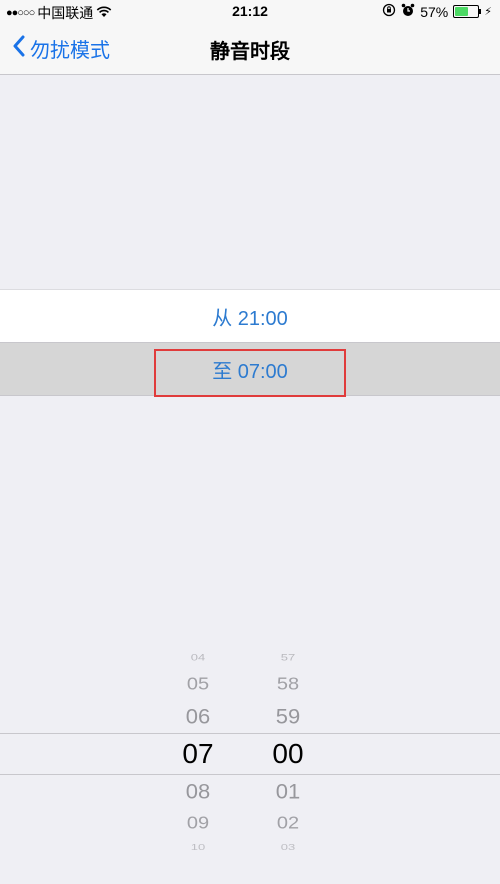 This screenshot has height=884, width=500. Describe the element at coordinates (288, 823) in the screenshot. I see `minute-option: 02` at that location.